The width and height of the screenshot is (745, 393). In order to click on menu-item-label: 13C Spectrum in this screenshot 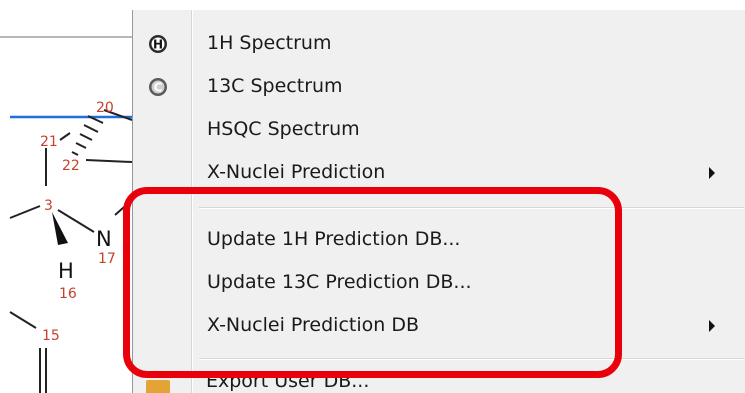, I will do `click(275, 86)`.